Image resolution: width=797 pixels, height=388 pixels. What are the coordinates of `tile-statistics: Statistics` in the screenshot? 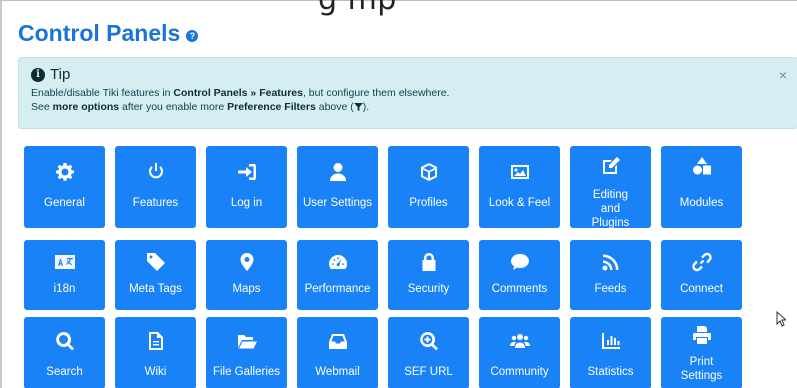 It's located at (610, 352).